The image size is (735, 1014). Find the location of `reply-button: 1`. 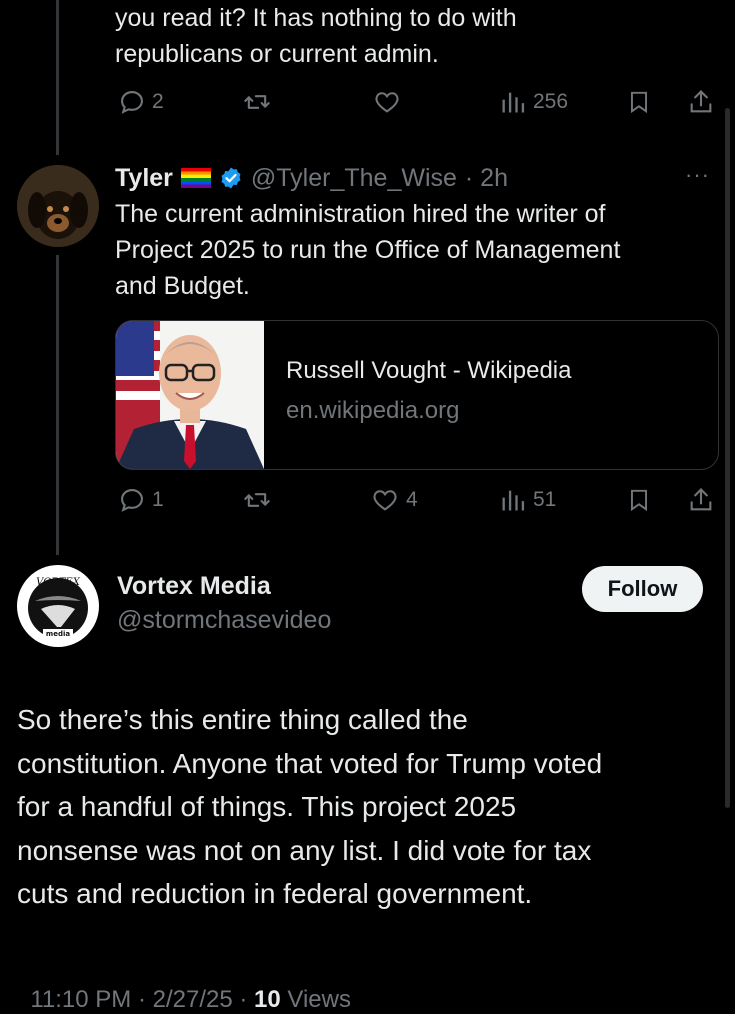

reply-button: 1 is located at coordinates (141, 500).